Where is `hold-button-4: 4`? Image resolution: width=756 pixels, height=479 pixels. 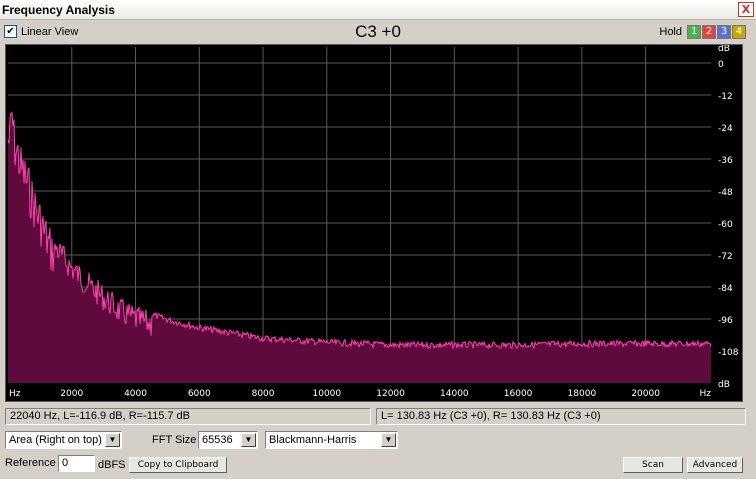 hold-button-4: 4 is located at coordinates (739, 32).